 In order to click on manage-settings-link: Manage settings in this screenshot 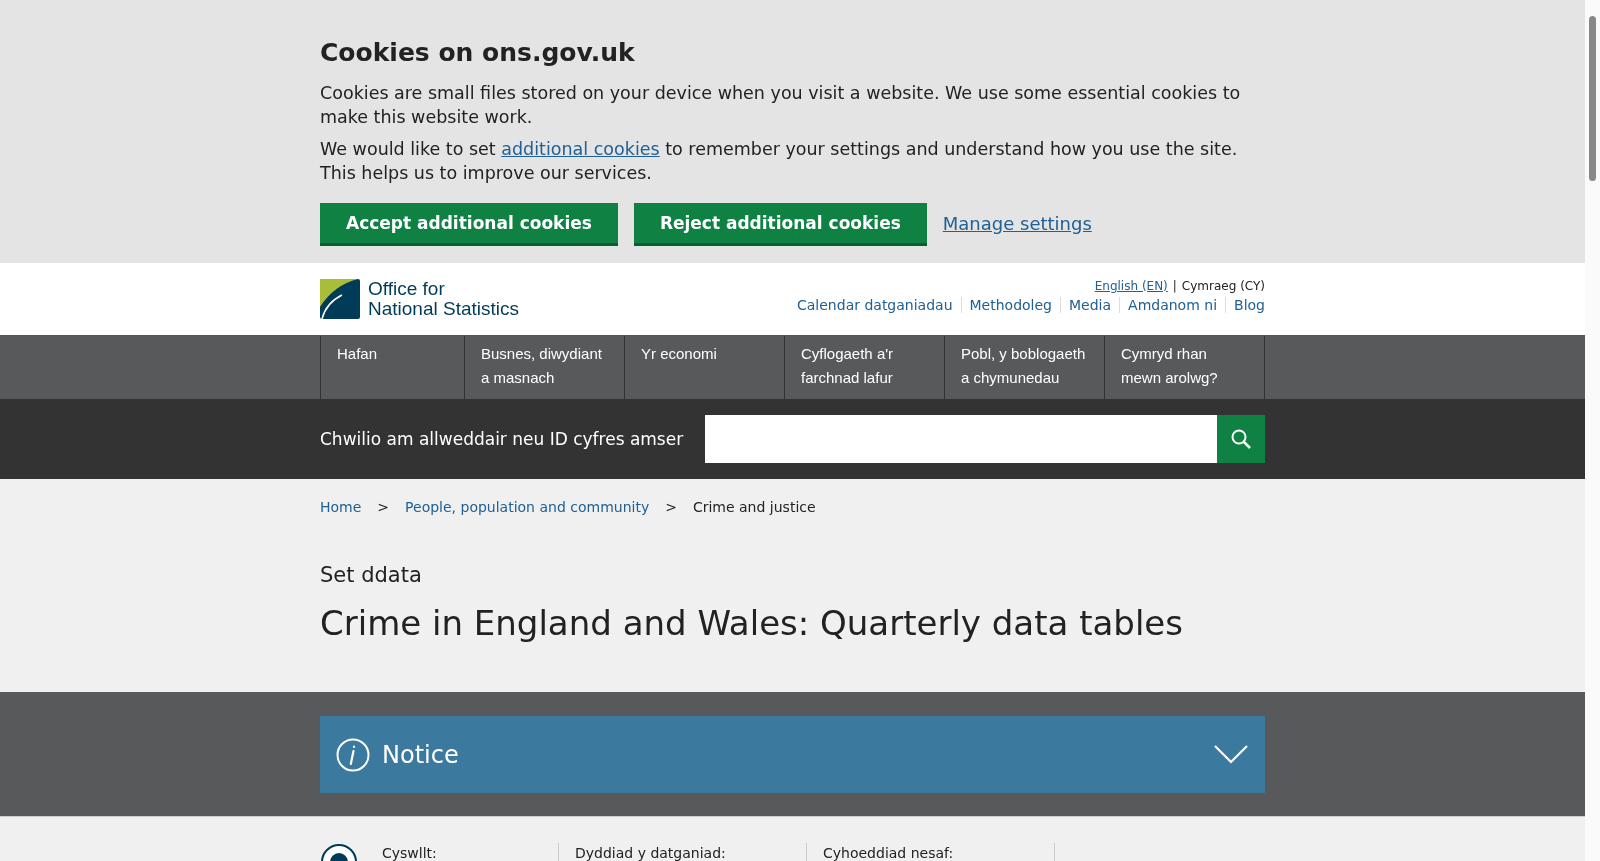, I will do `click(1017, 223)`.